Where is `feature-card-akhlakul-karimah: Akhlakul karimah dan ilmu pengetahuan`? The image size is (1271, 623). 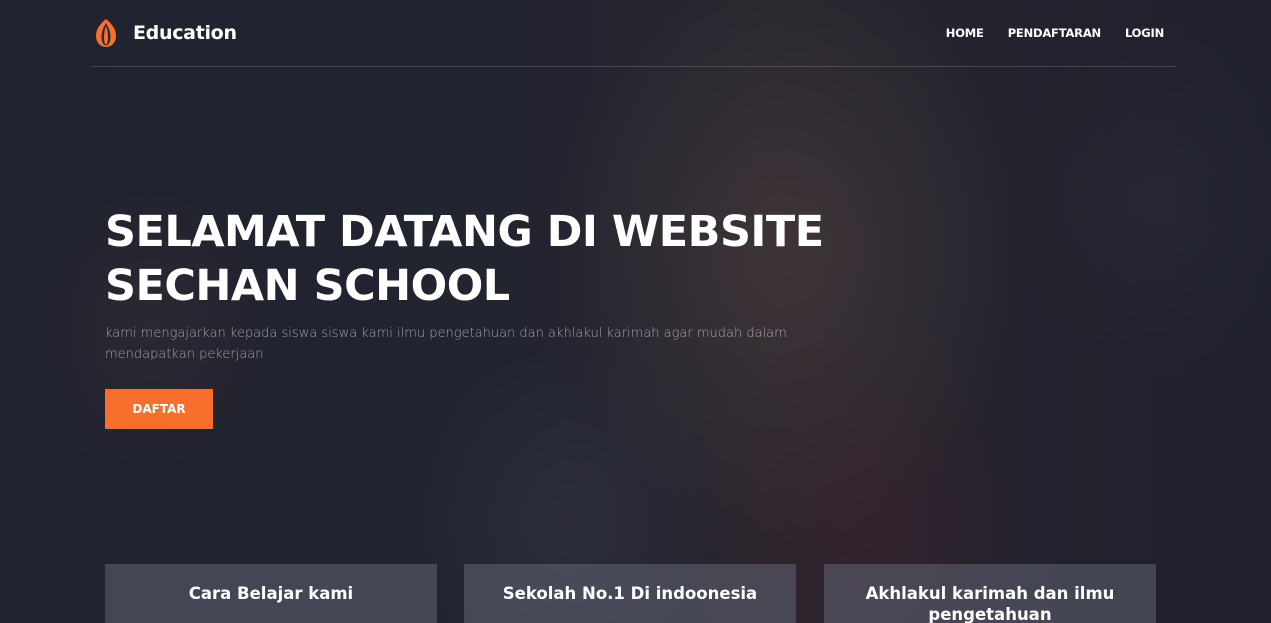 feature-card-akhlakul-karimah: Akhlakul karimah dan ilmu pengetahuan is located at coordinates (990, 593).